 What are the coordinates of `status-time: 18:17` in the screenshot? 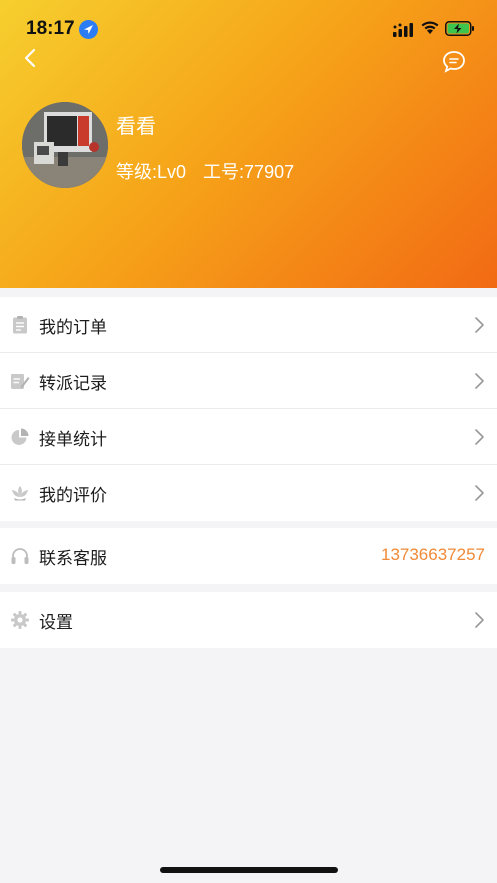 It's located at (50, 28).